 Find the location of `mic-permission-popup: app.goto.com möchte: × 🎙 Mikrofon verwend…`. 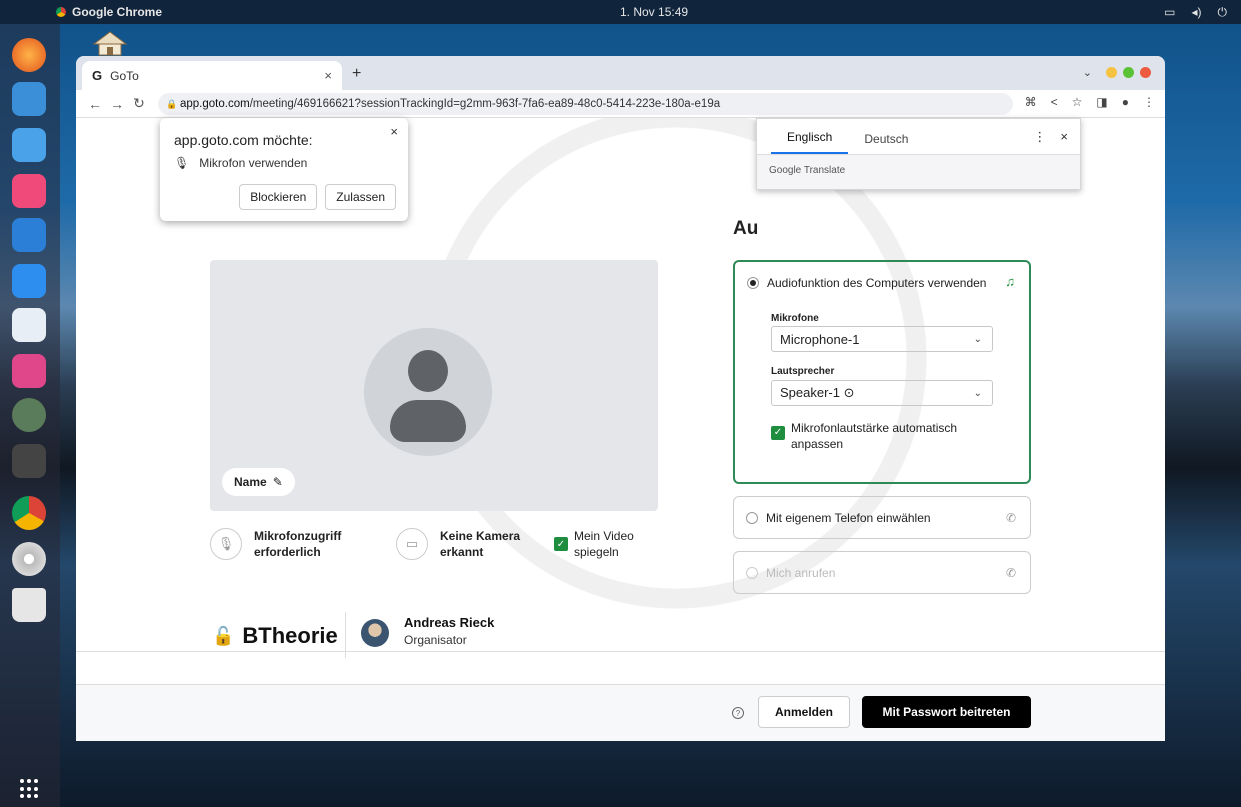

mic-permission-popup: app.goto.com möchte: × 🎙 Mikrofon verwend… is located at coordinates (284, 169).